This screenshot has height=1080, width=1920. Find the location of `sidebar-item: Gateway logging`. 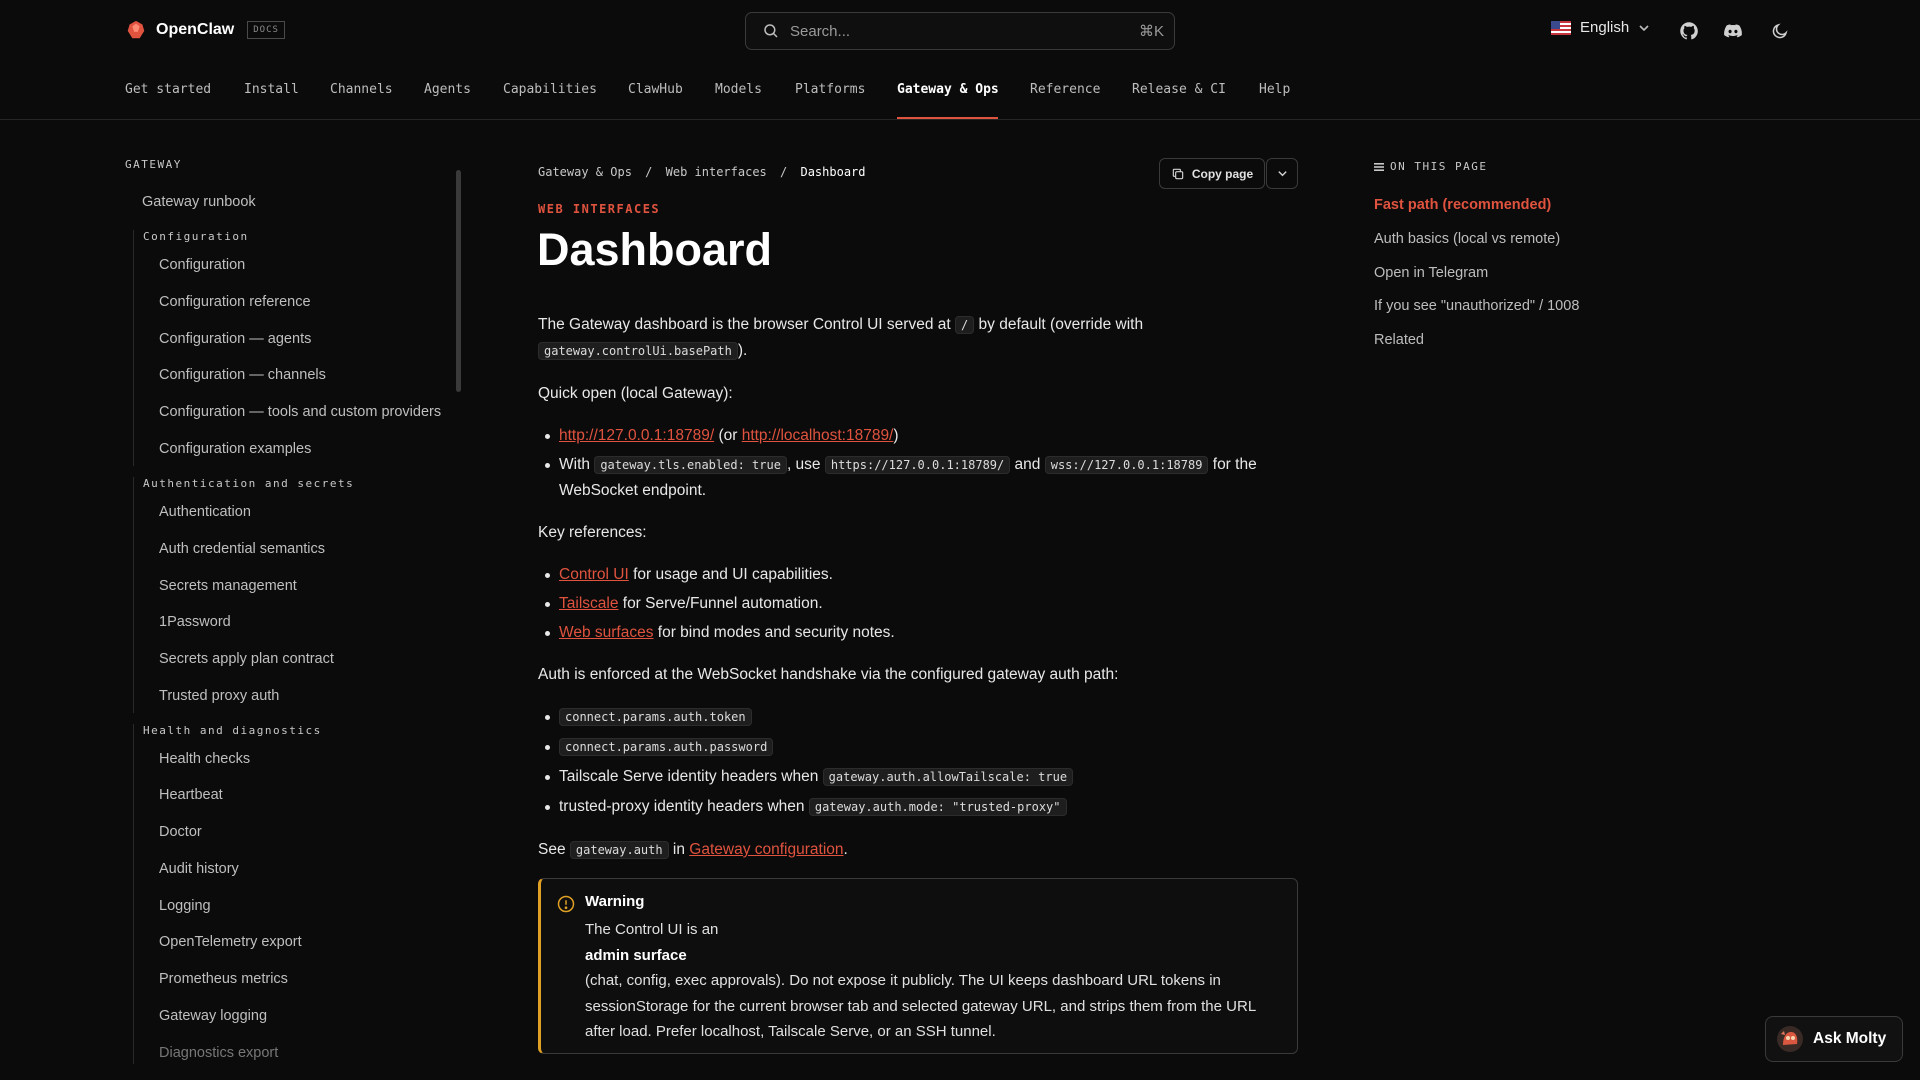

sidebar-item: Gateway logging is located at coordinates (213, 1016).